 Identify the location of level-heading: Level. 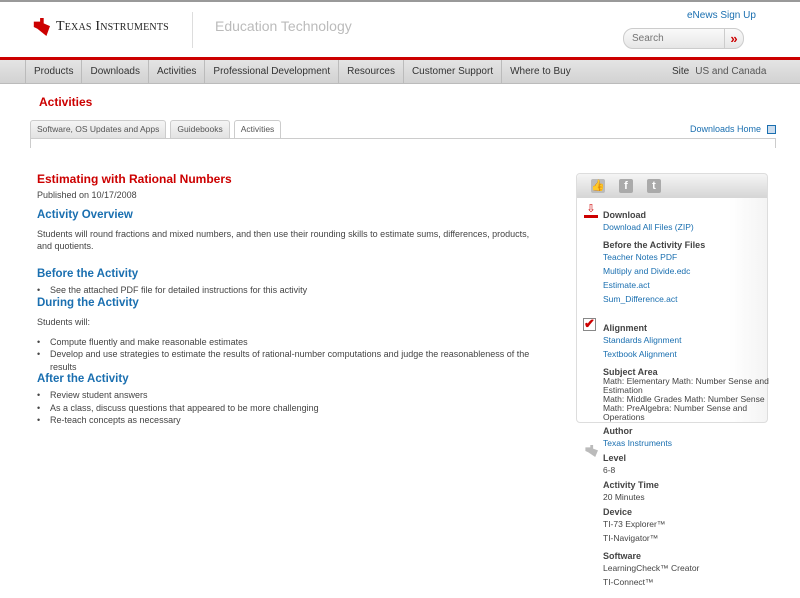
(615, 458).